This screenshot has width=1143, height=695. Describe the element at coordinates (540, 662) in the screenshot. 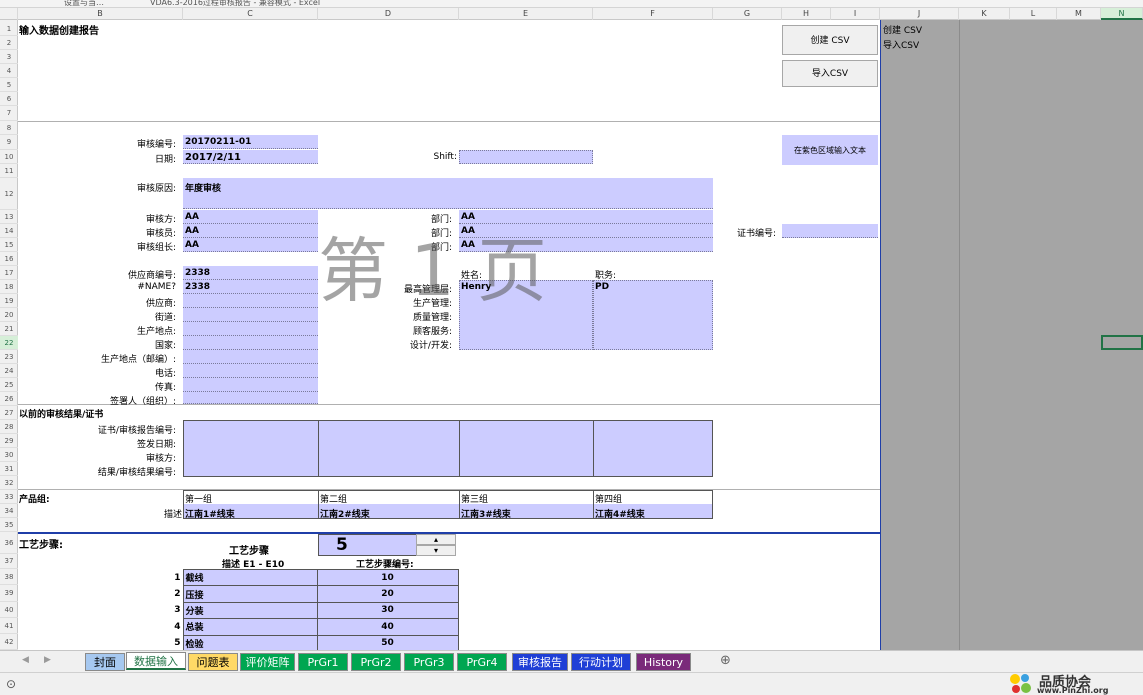

I see `sheet-tab-9: 审核报告` at that location.